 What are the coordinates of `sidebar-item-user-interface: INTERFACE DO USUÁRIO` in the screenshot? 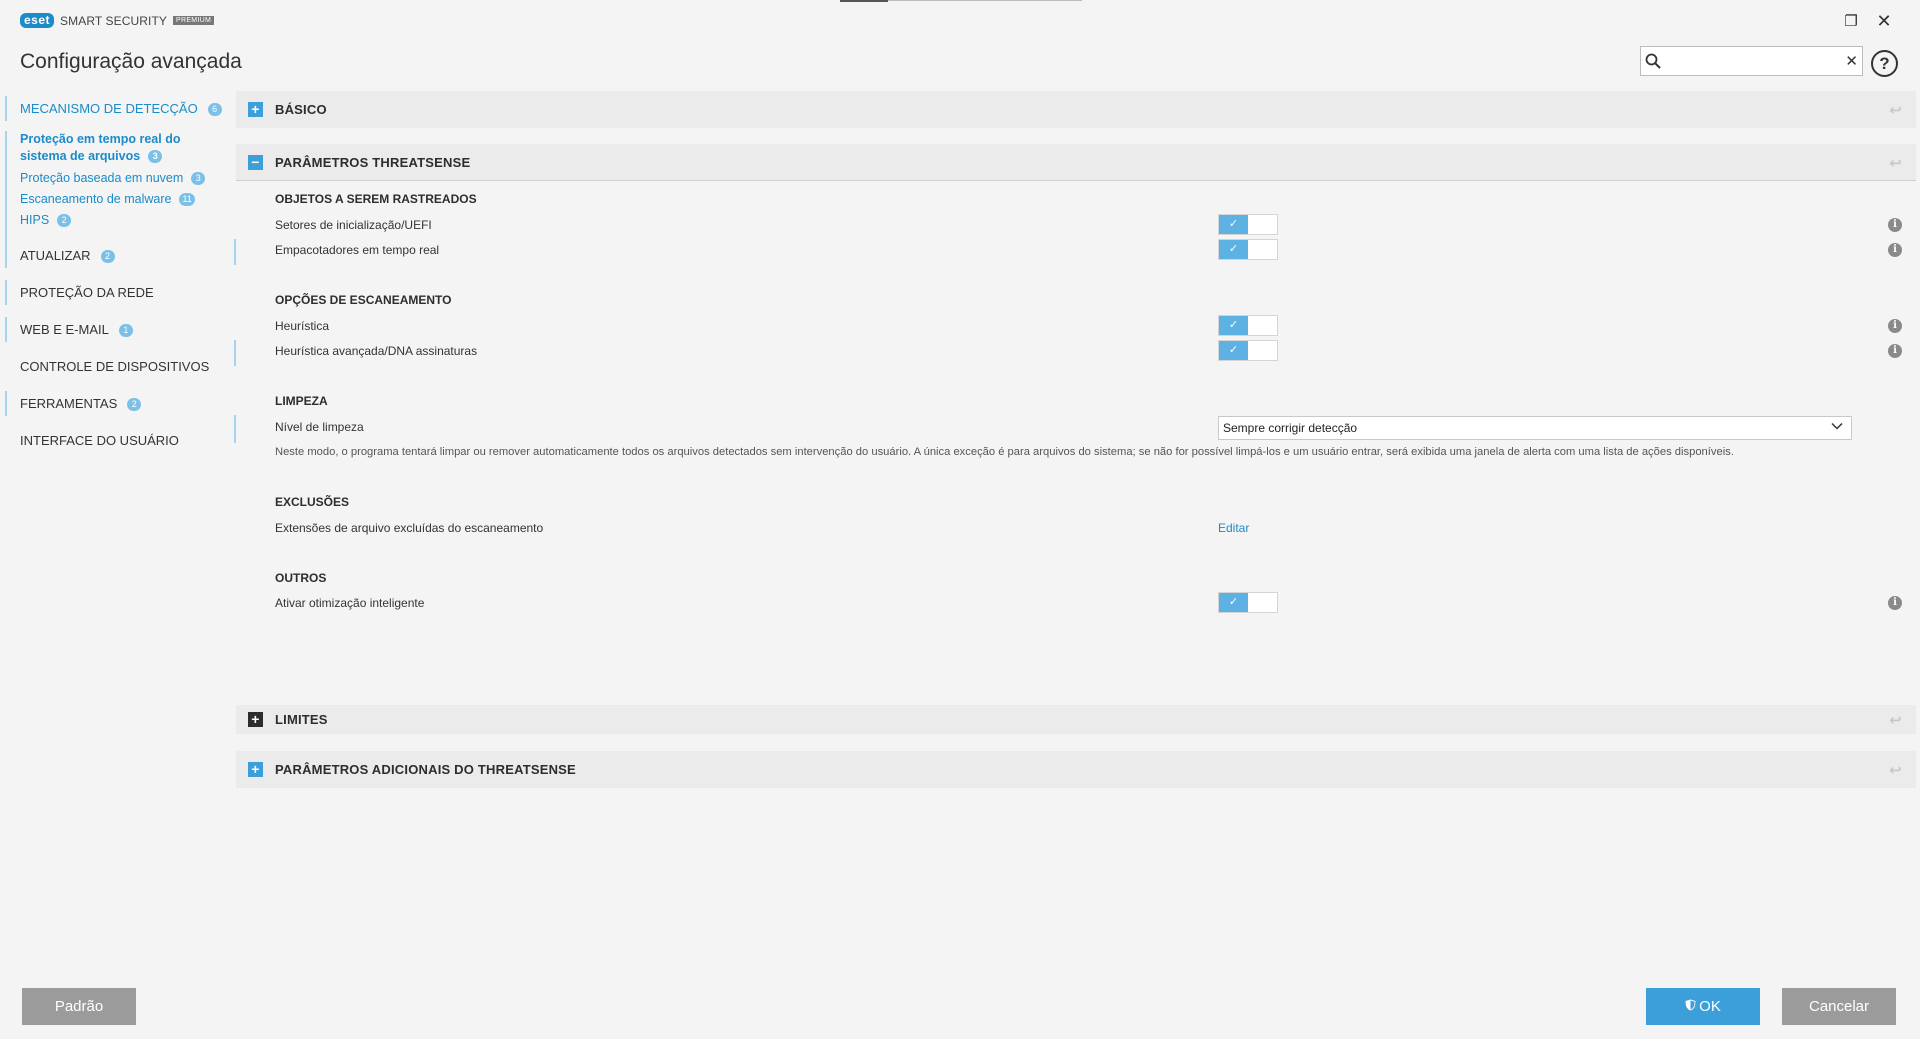 It's located at (118, 440).